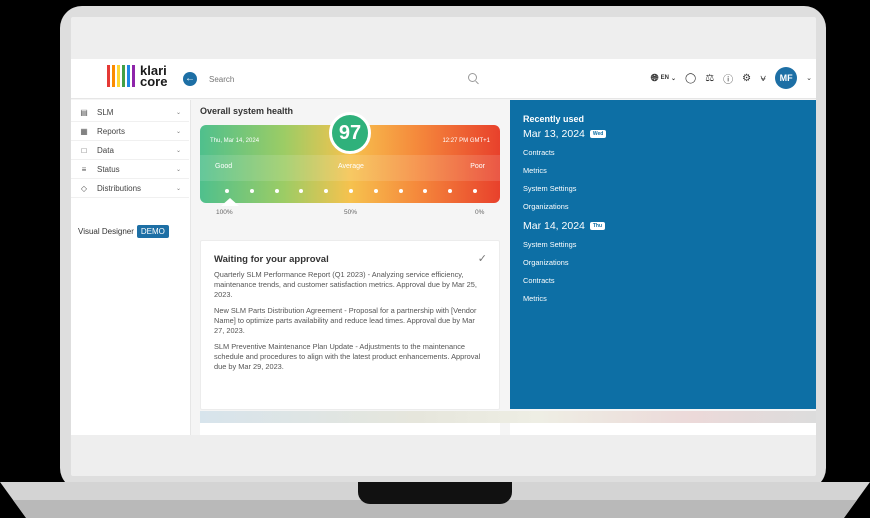 This screenshot has height=518, width=870. Describe the element at coordinates (809, 78) in the screenshot. I see `avatar-chevron-icon: ⌄` at that location.